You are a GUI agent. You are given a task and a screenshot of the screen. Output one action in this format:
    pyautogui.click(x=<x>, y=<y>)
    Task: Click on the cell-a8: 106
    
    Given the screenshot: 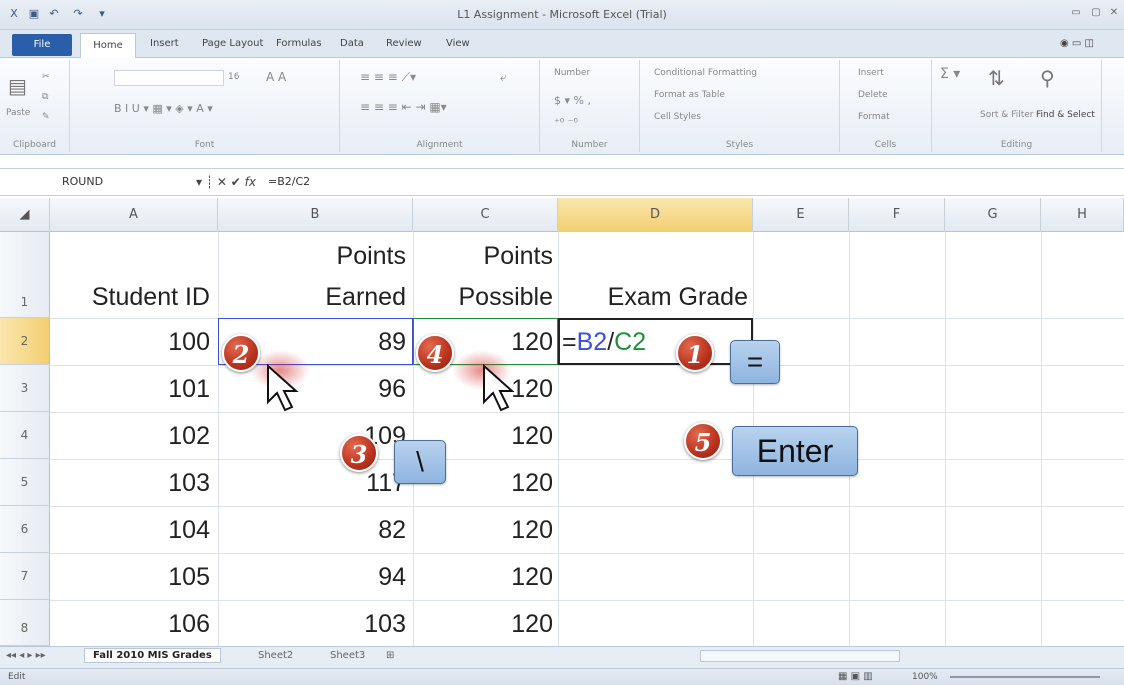 What is the action you would take?
    pyautogui.click(x=130, y=624)
    